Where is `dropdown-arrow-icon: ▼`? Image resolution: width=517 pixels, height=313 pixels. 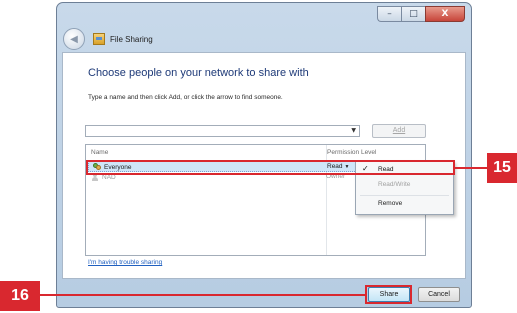 dropdown-arrow-icon: ▼ is located at coordinates (353, 130).